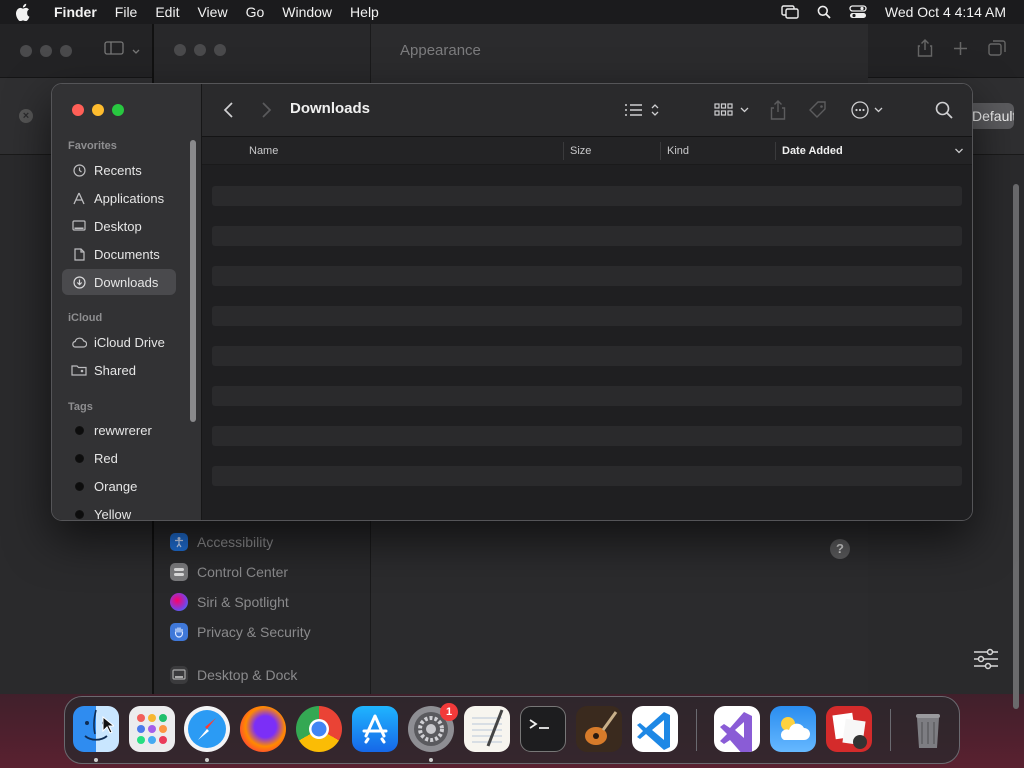  I want to click on clear-icon: ×, so click(26, 116).